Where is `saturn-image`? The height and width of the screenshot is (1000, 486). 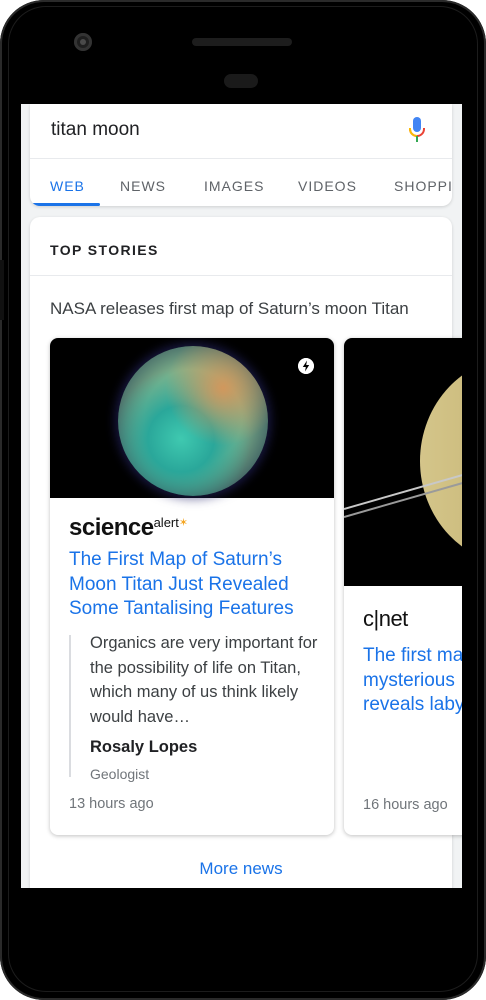
saturn-image is located at coordinates (441, 461).